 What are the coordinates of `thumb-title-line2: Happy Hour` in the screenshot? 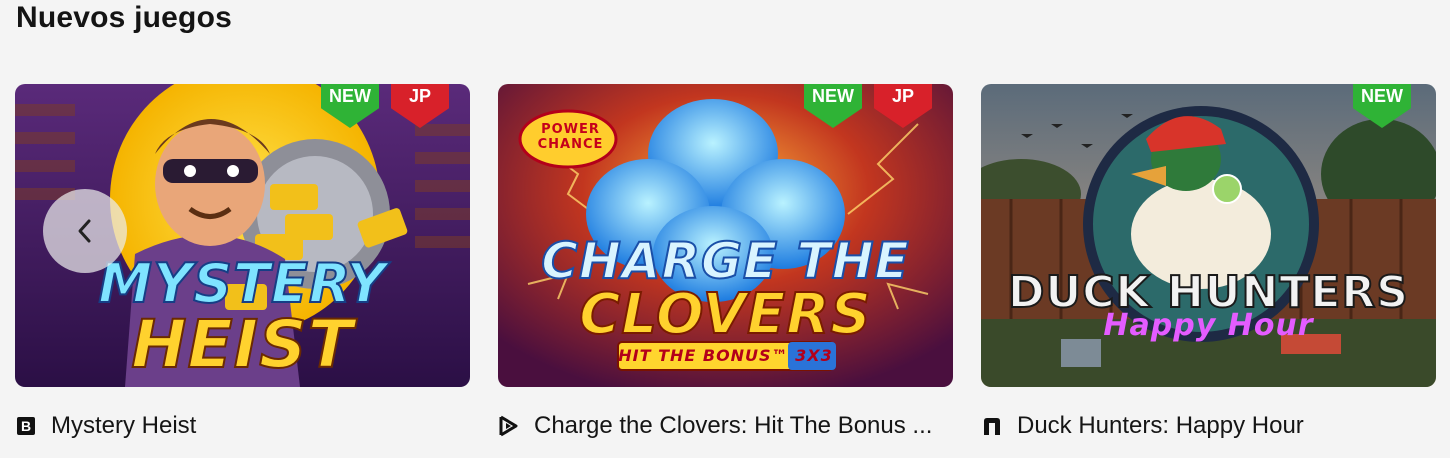 It's located at (1208, 325).